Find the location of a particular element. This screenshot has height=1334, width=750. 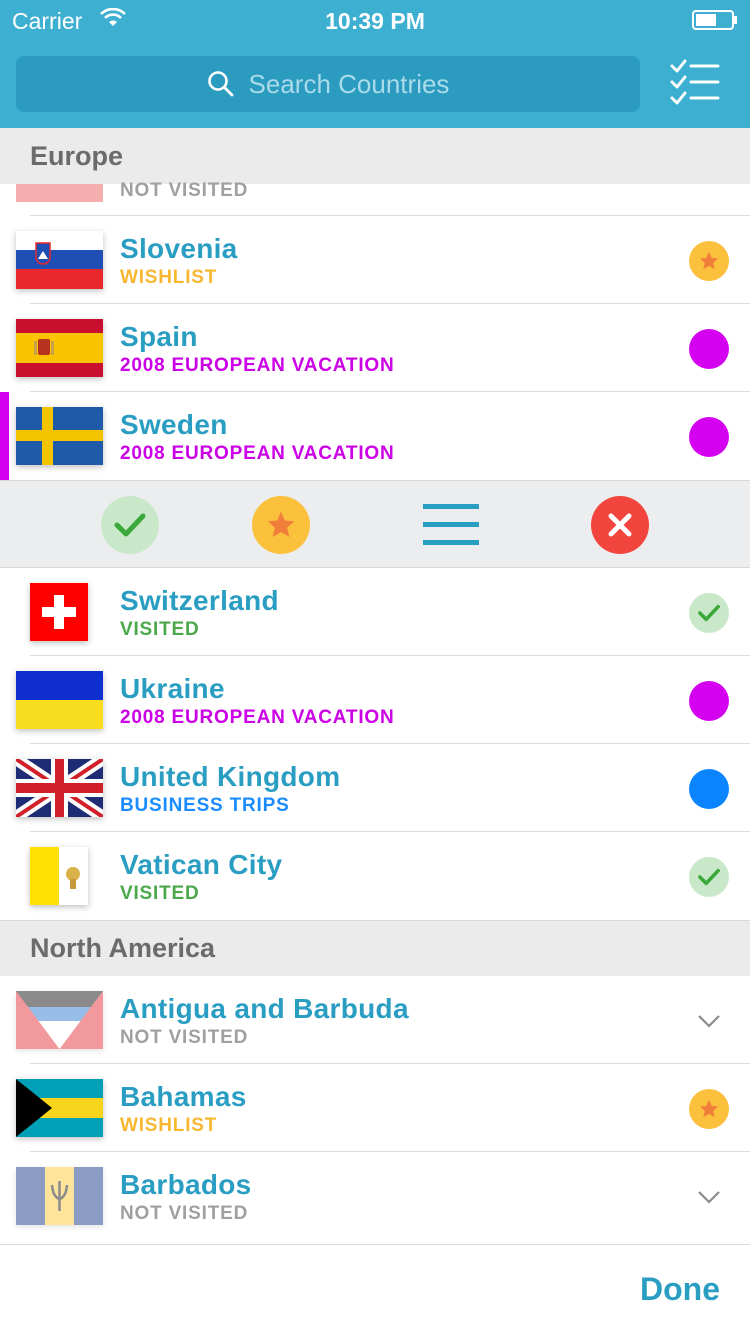

country-status: BUSINESS TRIPS is located at coordinates (205, 805).